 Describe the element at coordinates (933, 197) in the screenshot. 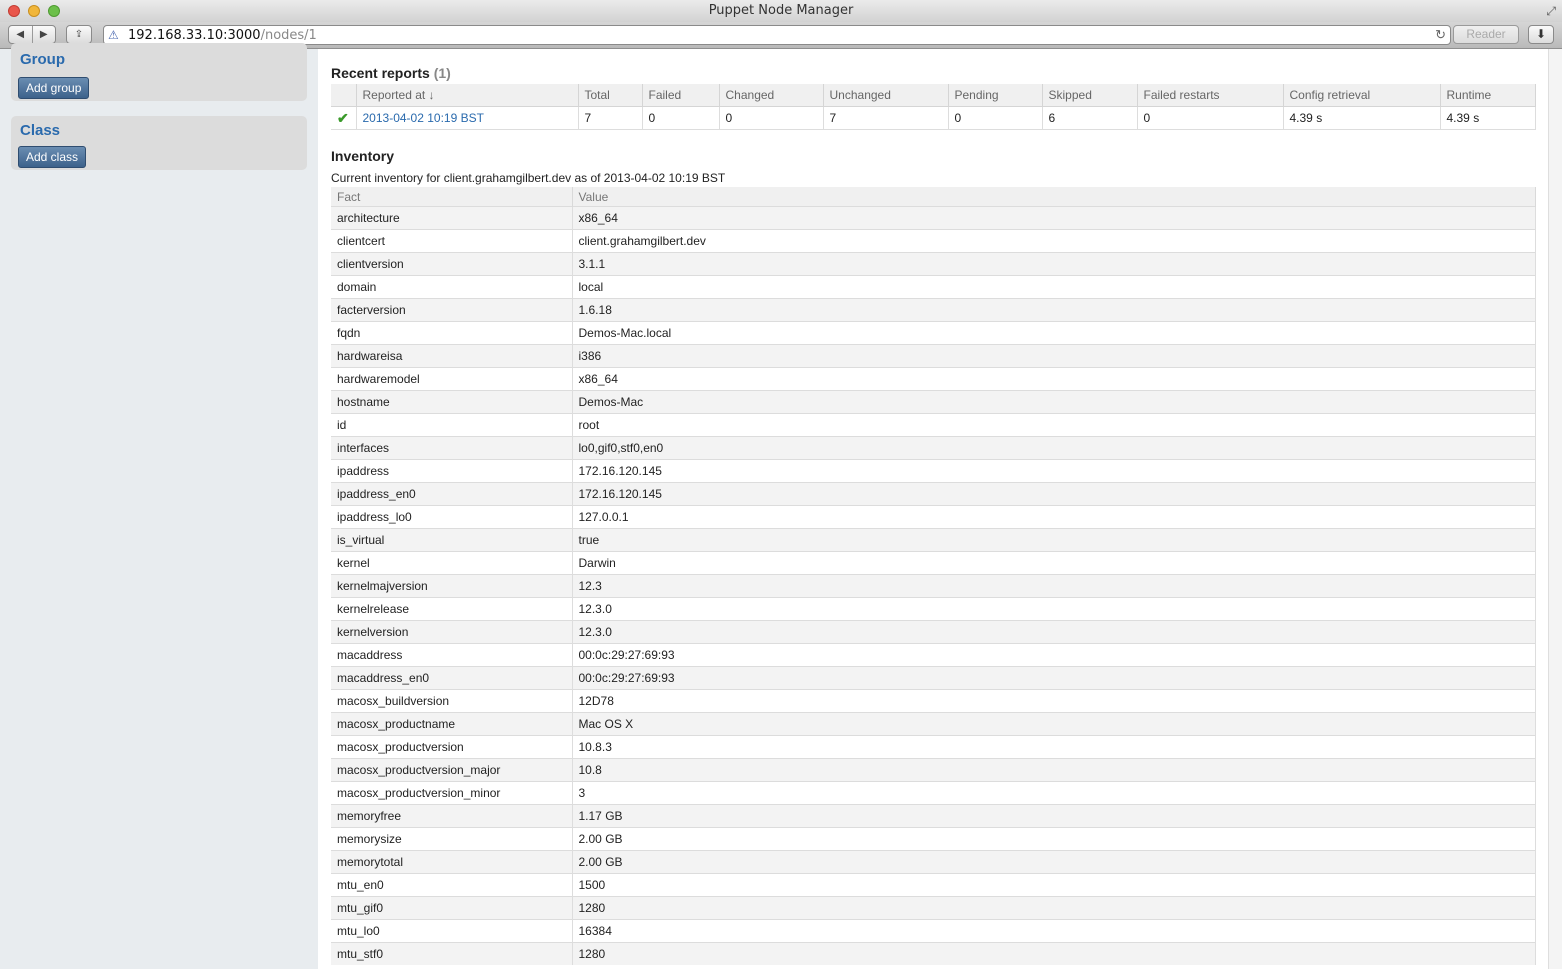

I see `inventory-header-row: Fact Value` at that location.